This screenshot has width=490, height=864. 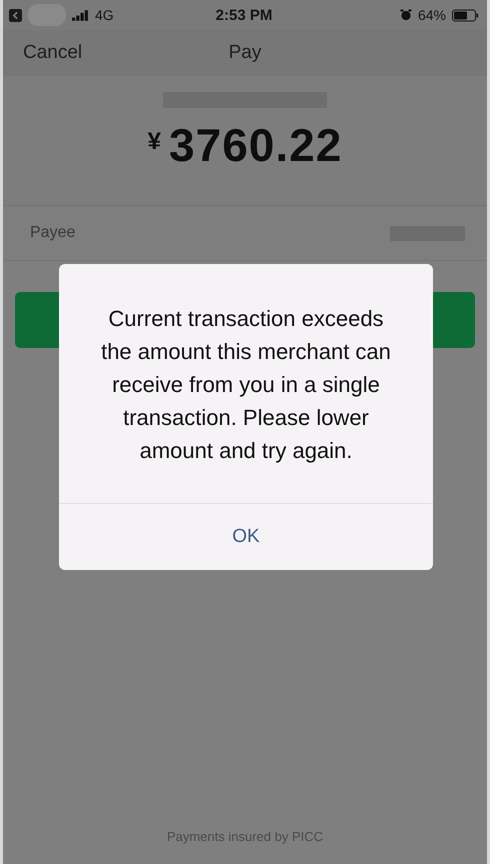 What do you see at coordinates (104, 15) in the screenshot?
I see `network-type: 4G` at bounding box center [104, 15].